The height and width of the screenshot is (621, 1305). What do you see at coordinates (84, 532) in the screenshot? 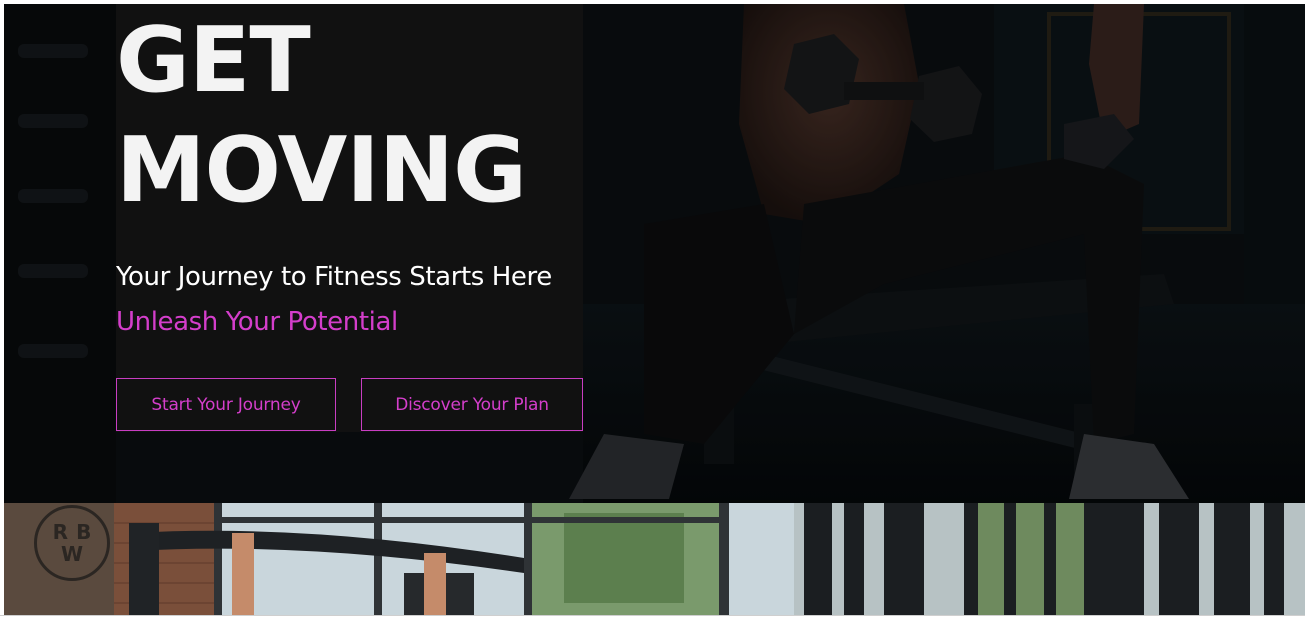
I see `logo-letter-b: B` at bounding box center [84, 532].